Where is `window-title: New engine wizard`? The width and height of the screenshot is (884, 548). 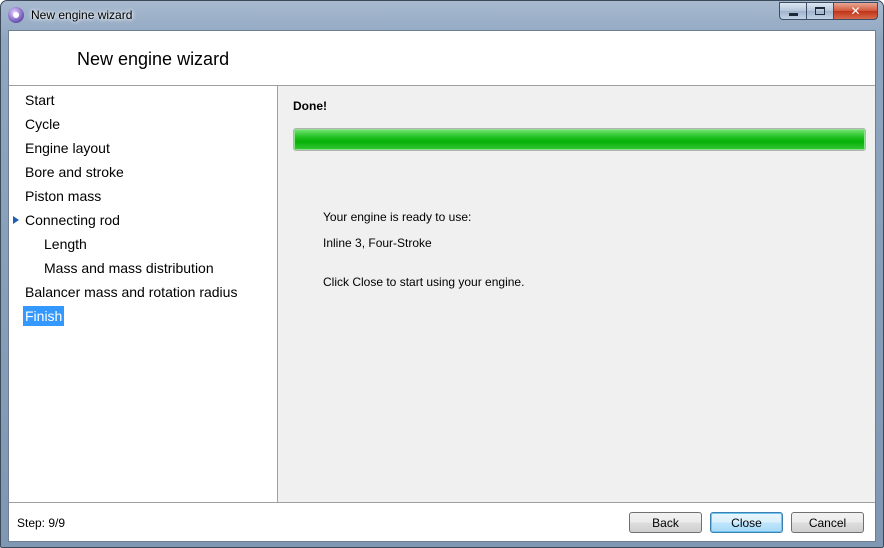 window-title: New engine wizard is located at coordinates (82, 15).